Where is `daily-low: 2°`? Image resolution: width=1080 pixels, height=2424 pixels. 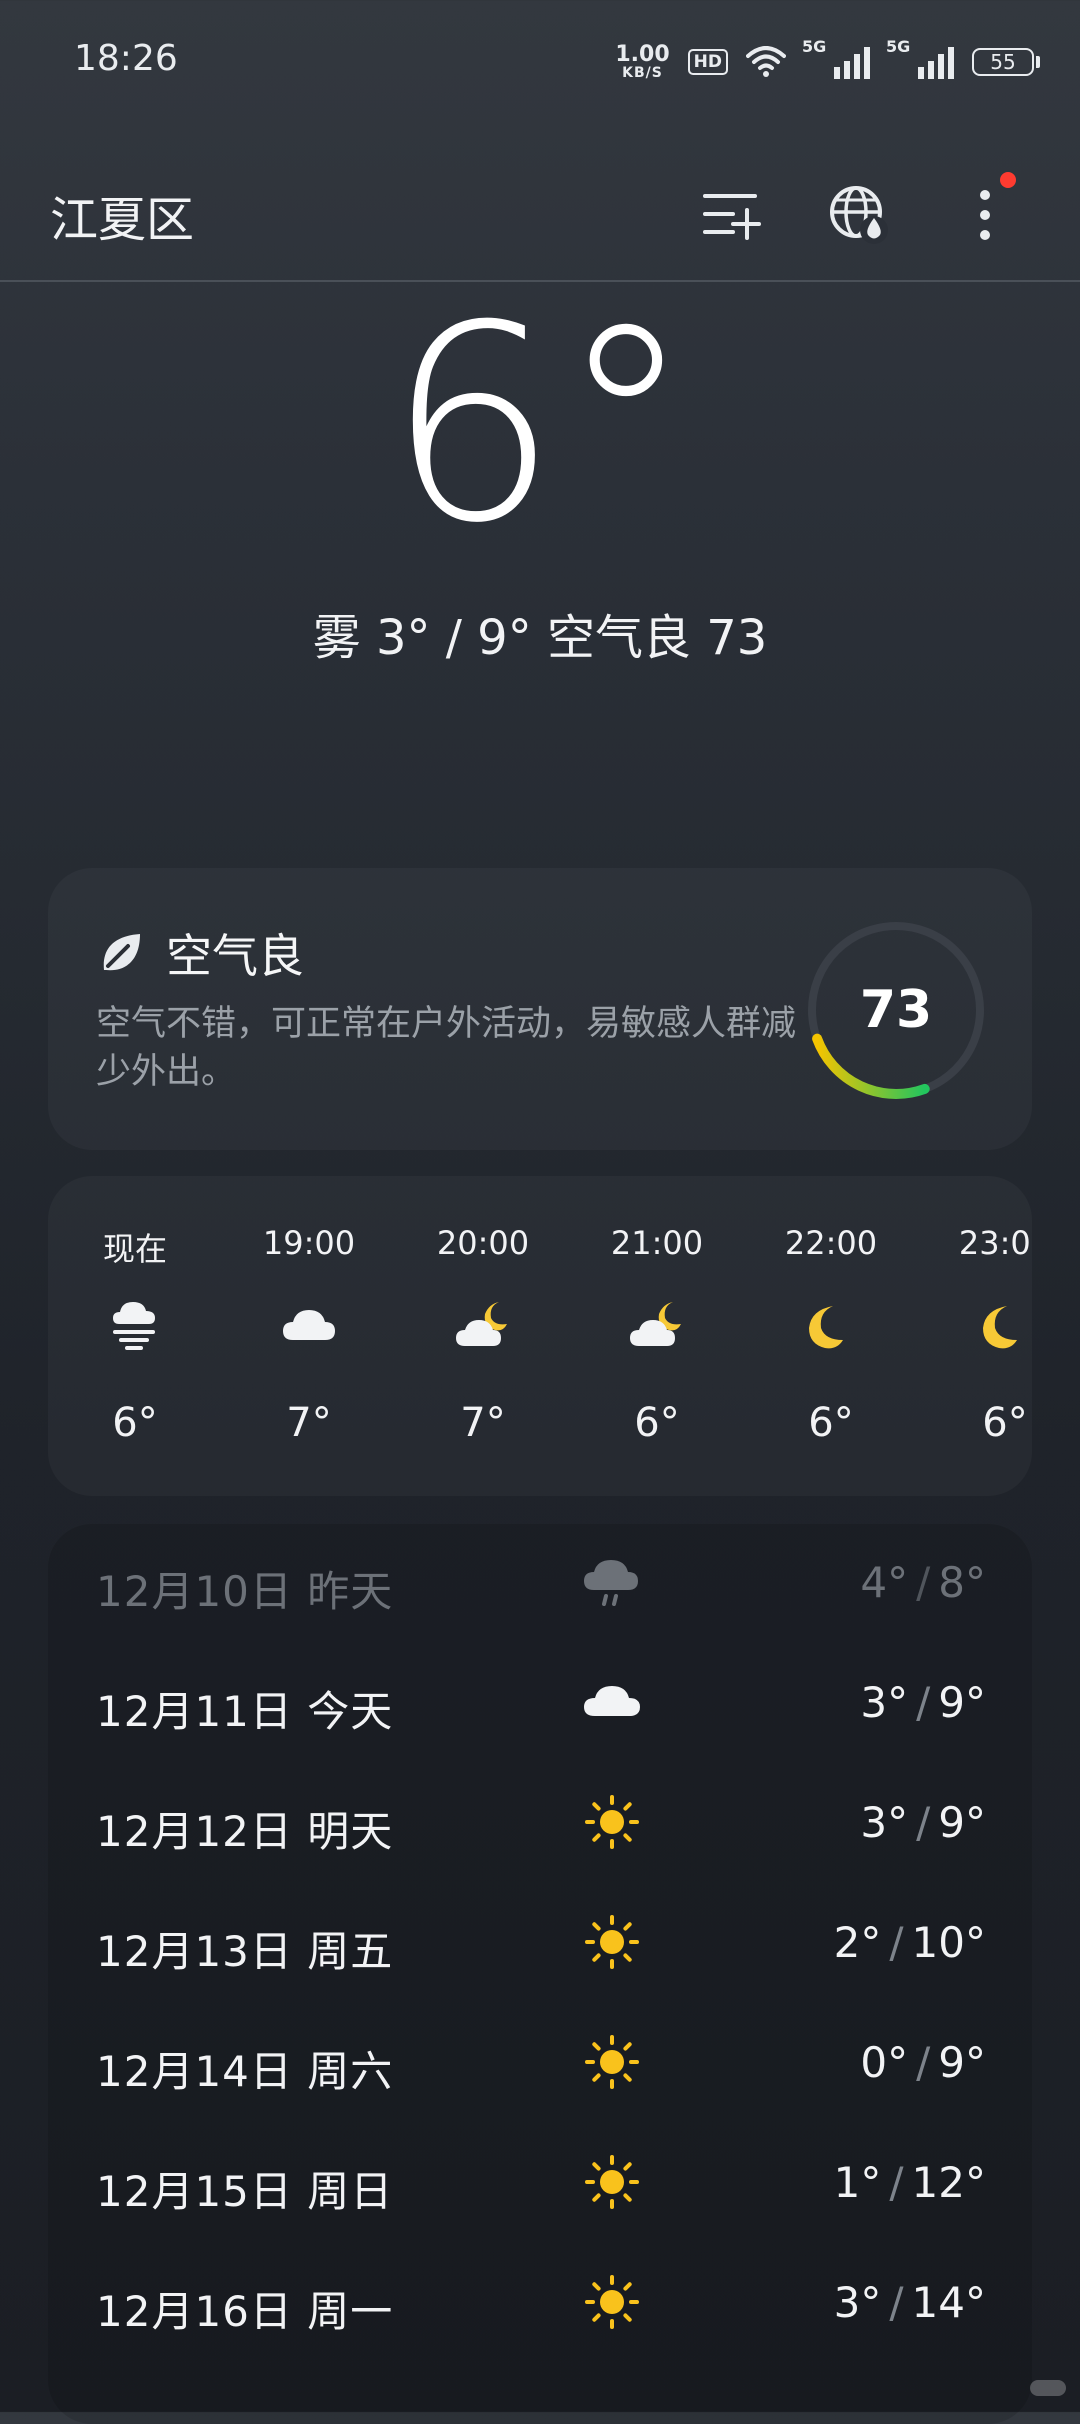
daily-low: 2° is located at coordinates (857, 1942).